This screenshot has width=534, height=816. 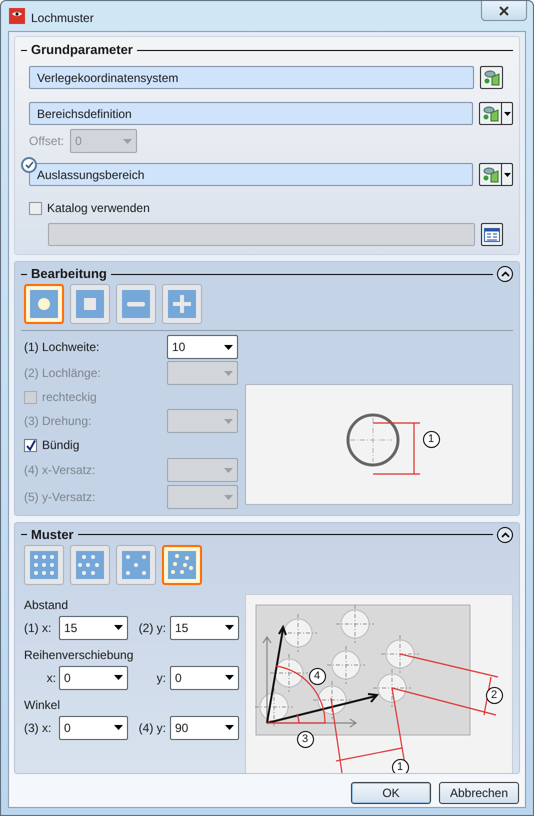 What do you see at coordinates (136, 564) in the screenshot?
I see `sparse-pattern-button` at bounding box center [136, 564].